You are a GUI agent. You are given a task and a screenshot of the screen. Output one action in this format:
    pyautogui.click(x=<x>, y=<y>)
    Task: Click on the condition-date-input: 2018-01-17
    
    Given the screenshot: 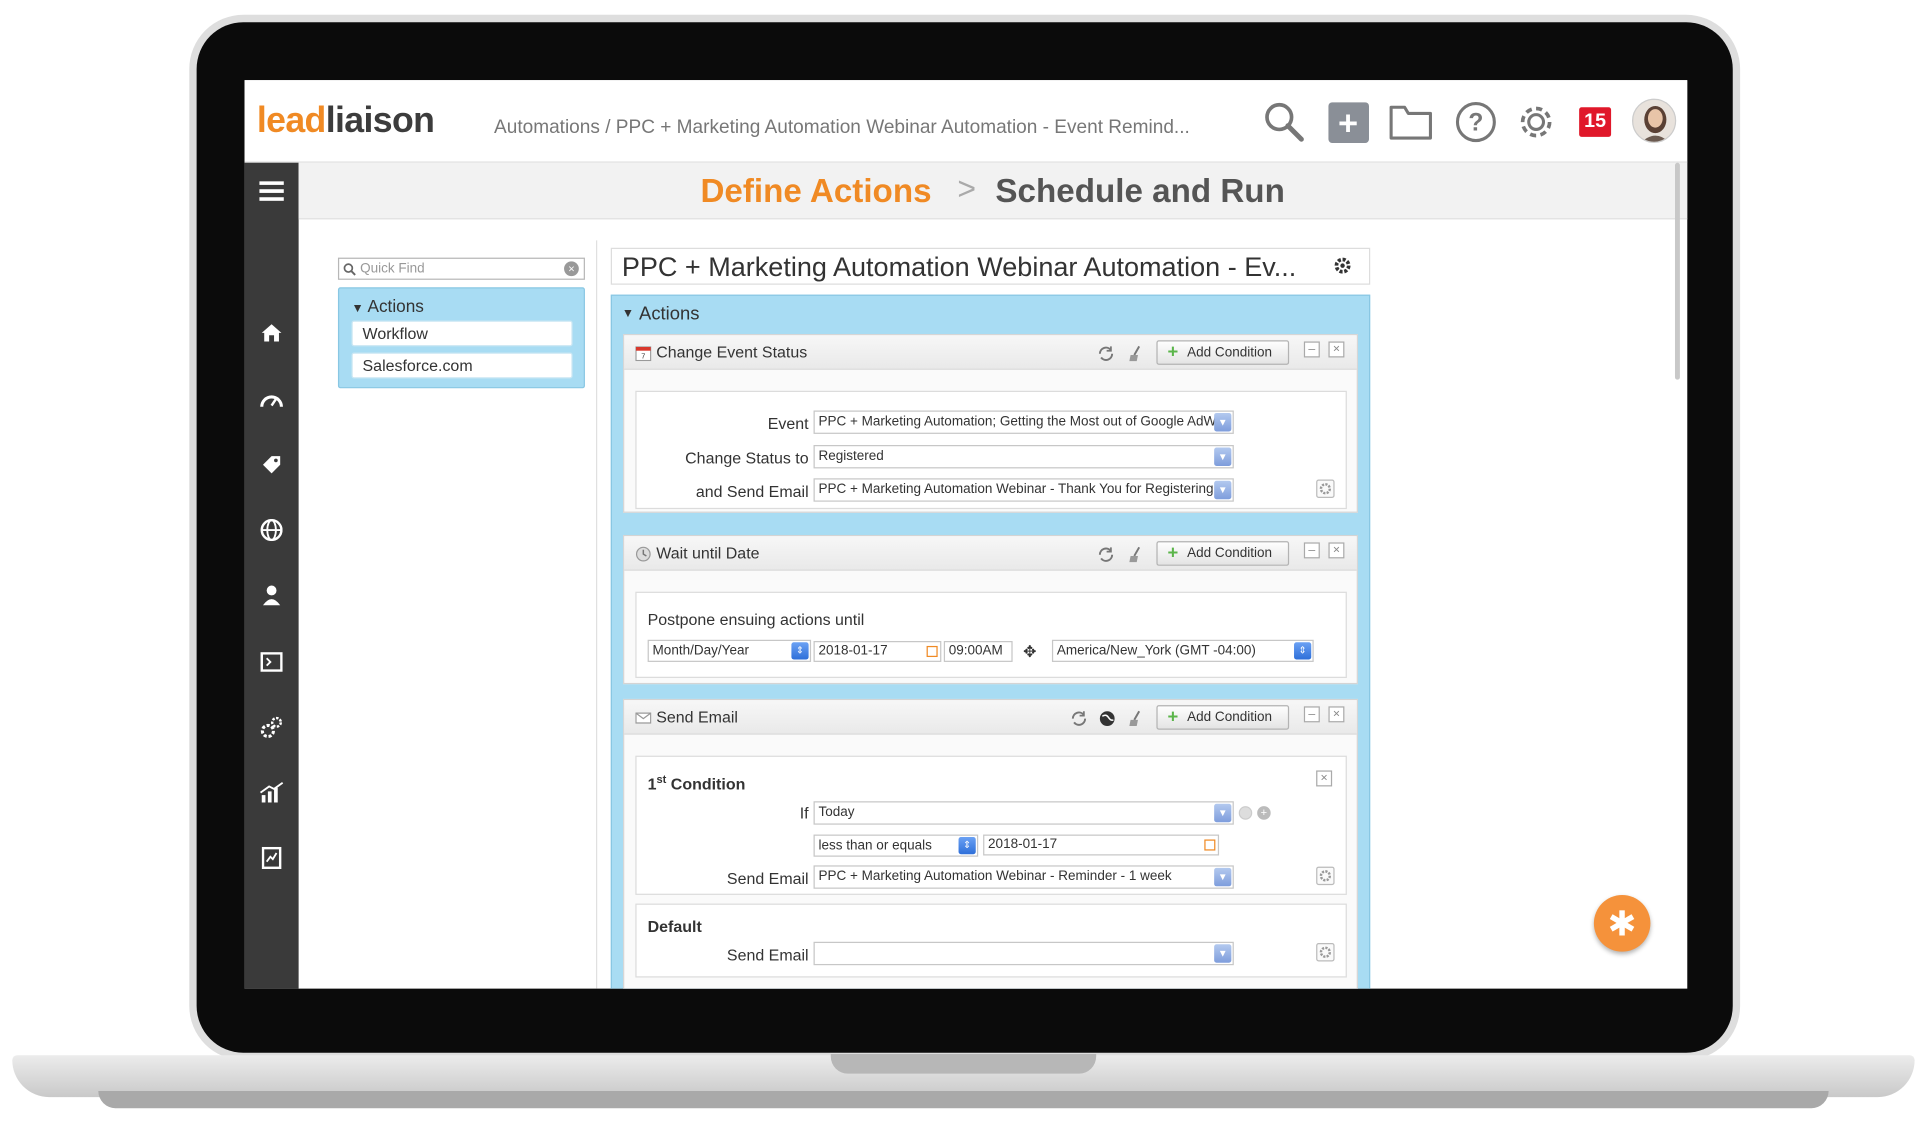 What is the action you would take?
    pyautogui.click(x=1101, y=845)
    